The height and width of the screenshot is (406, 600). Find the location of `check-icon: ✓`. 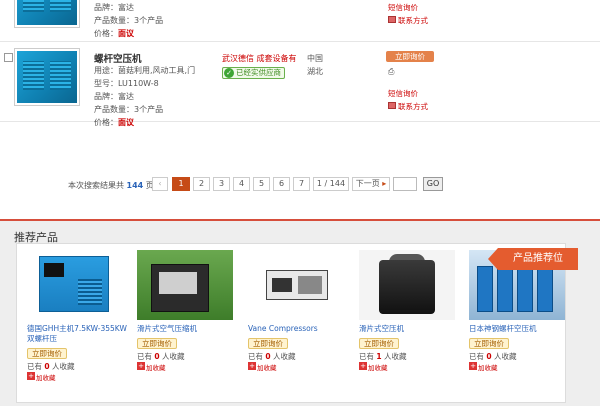

check-icon: ✓ is located at coordinates (229, 73).